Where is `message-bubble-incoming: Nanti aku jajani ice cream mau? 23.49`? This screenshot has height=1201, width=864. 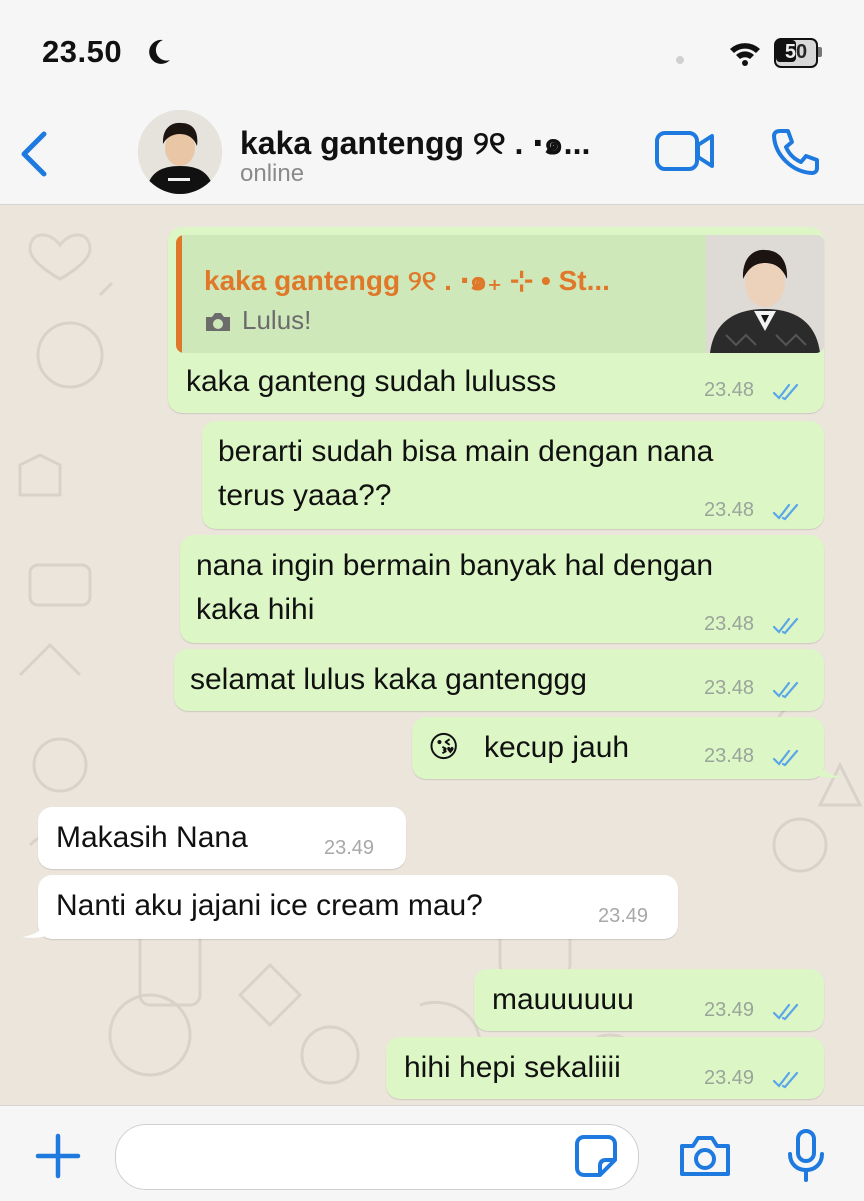 message-bubble-incoming: Nanti aku jajani ice cream mau? 23.49 is located at coordinates (358, 907).